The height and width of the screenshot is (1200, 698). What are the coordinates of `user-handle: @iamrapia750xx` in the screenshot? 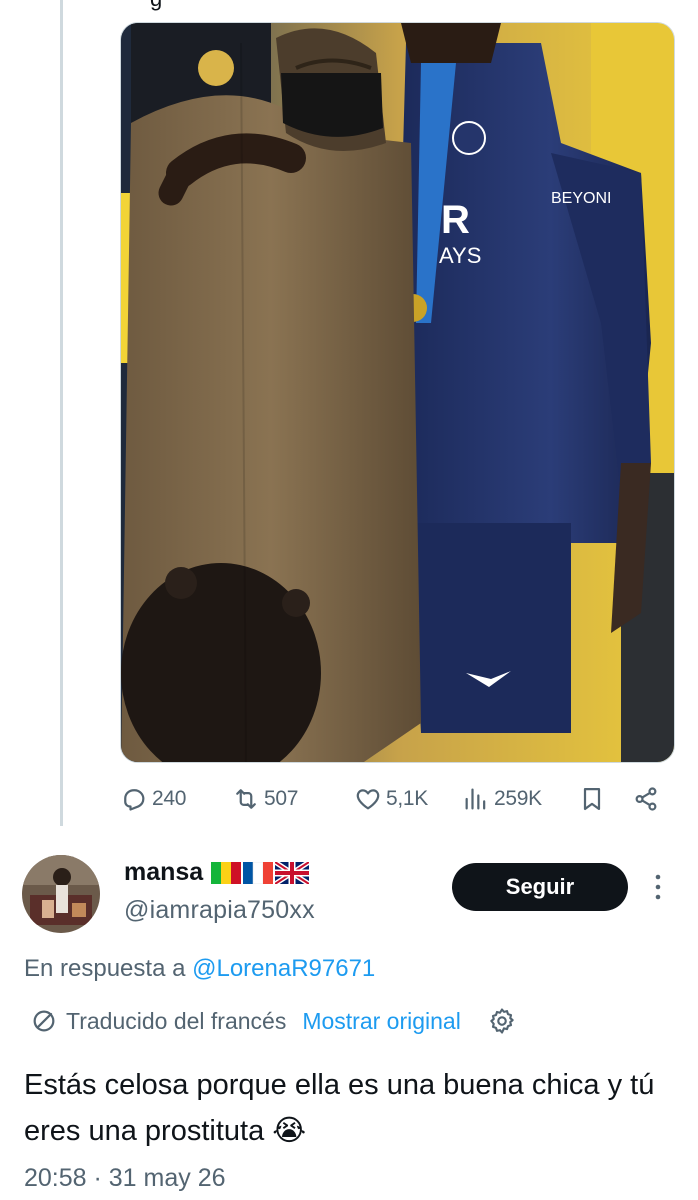 It's located at (219, 910).